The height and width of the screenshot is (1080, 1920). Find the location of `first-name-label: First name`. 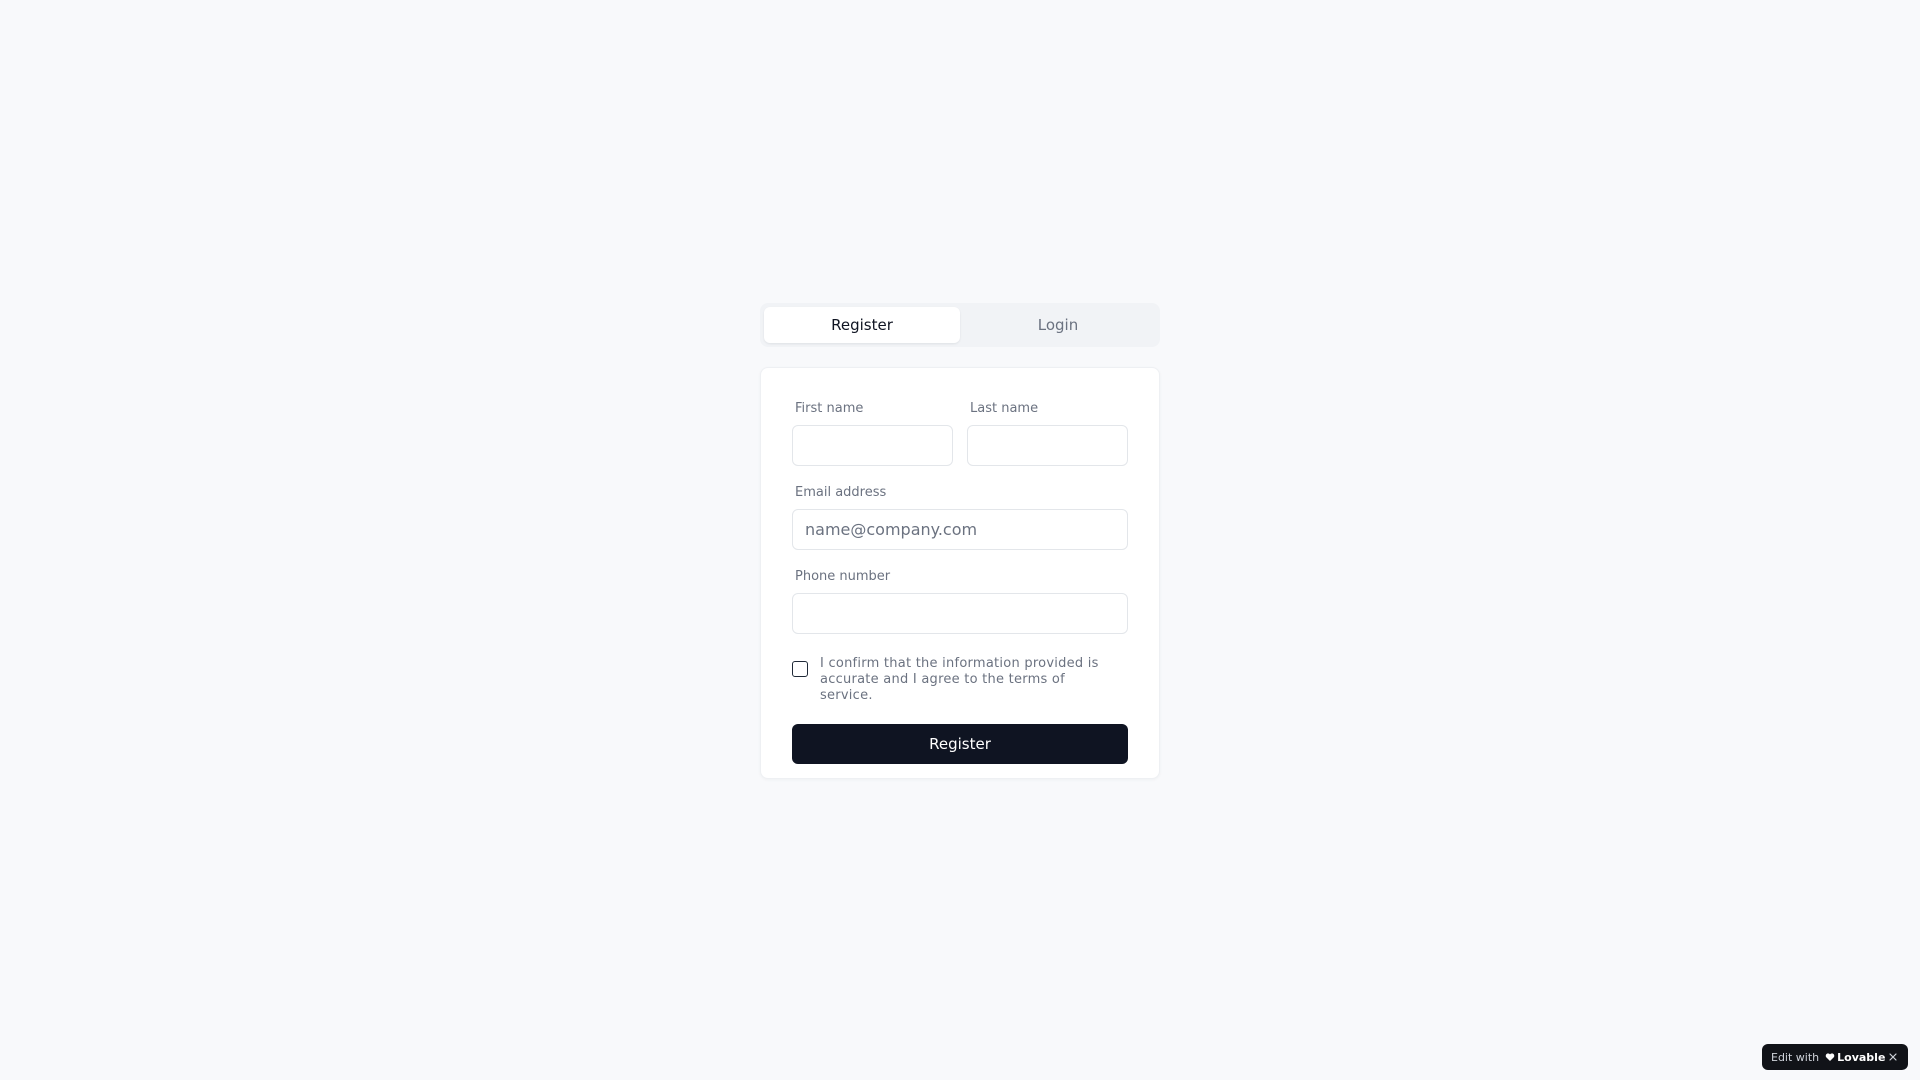

first-name-label: First name is located at coordinates (829, 408).